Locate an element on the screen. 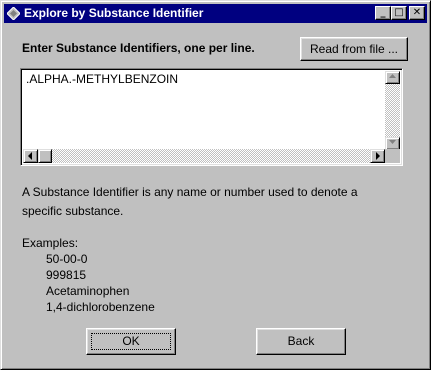  arrow-right-icon is located at coordinates (378, 156).